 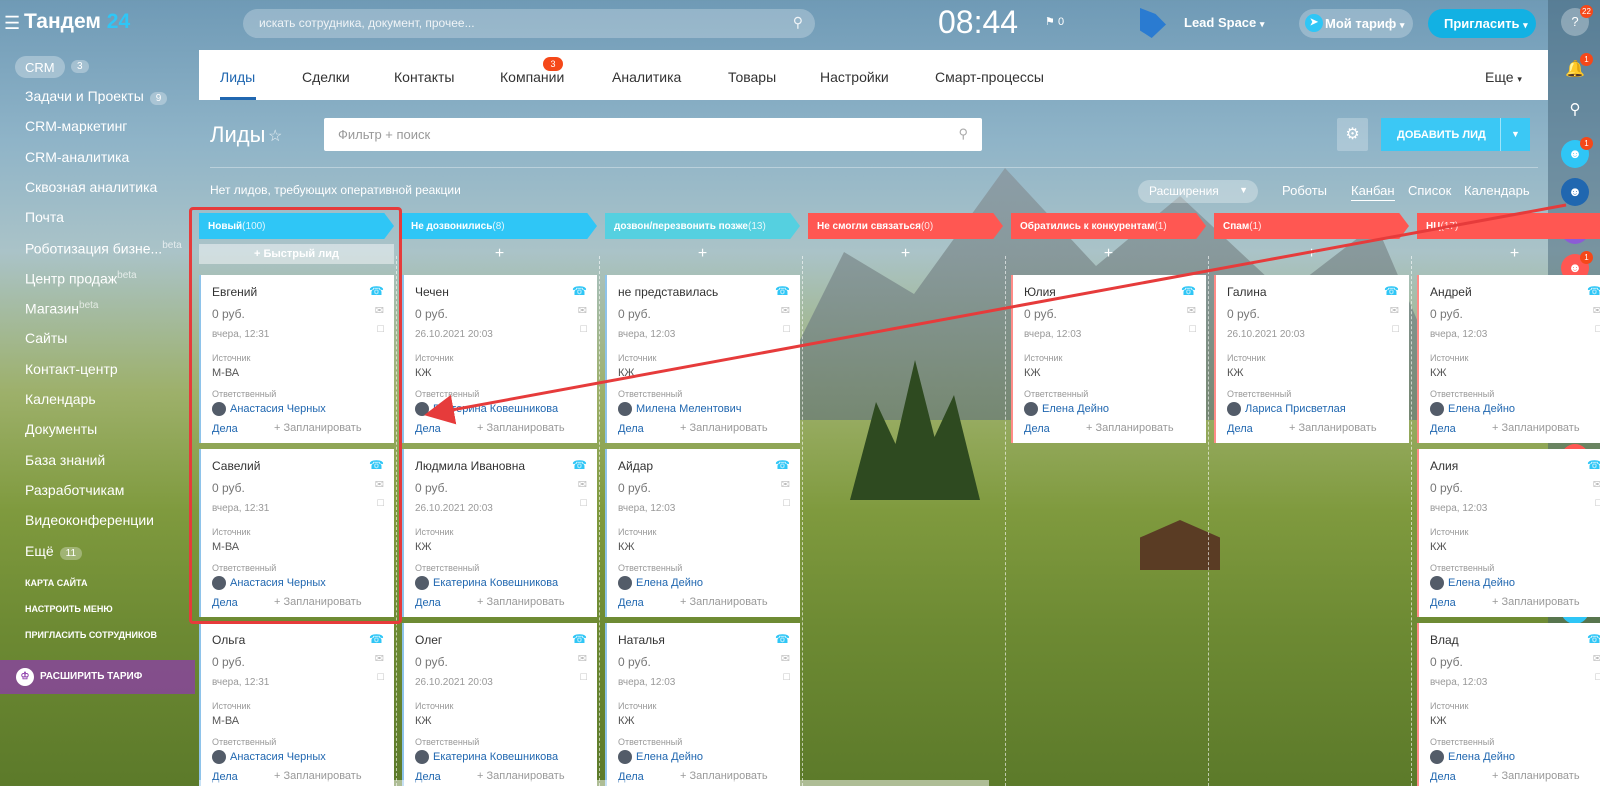 I want to click on lead-name: Чечен, so click(x=500, y=292).